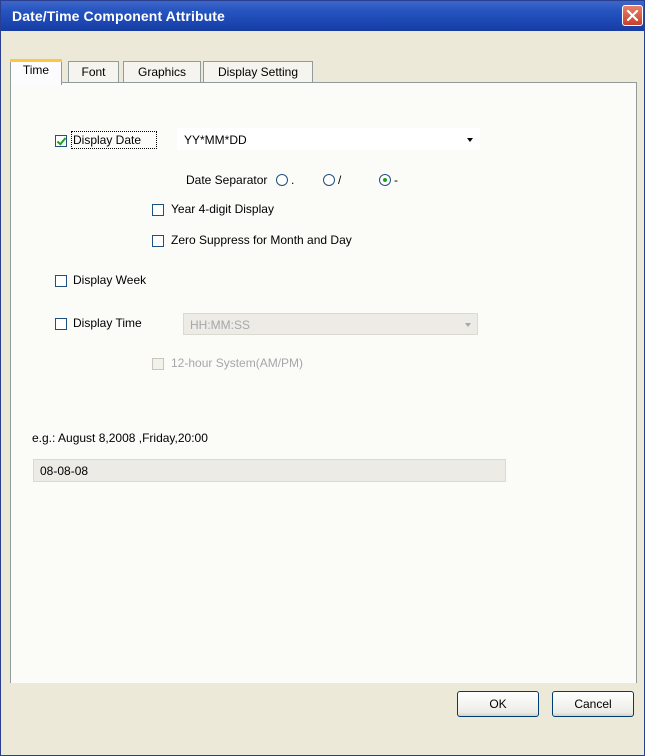 The image size is (645, 756). What do you see at coordinates (282, 180) in the screenshot?
I see `separator-dot-radio` at bounding box center [282, 180].